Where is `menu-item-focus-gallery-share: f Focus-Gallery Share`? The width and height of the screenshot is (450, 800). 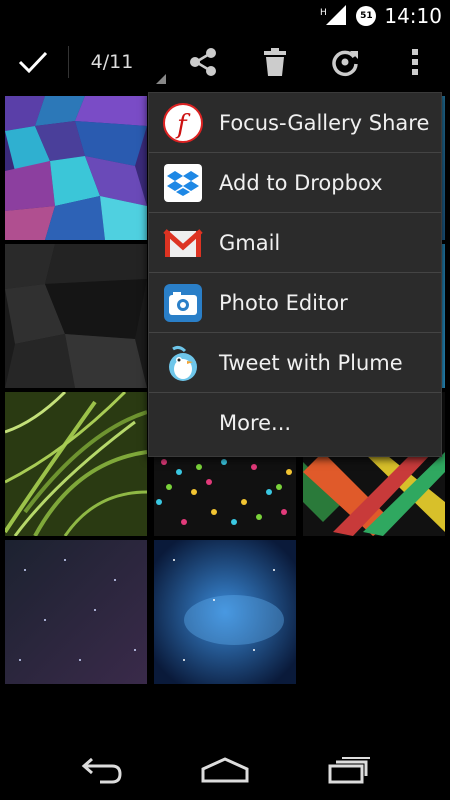
menu-item-focus-gallery-share: f Focus-Gallery Share is located at coordinates (295, 123).